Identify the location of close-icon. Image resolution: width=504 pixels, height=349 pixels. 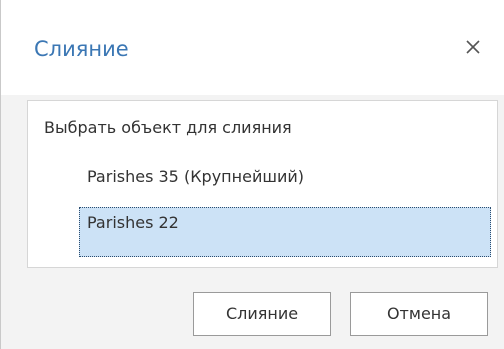
(473, 47).